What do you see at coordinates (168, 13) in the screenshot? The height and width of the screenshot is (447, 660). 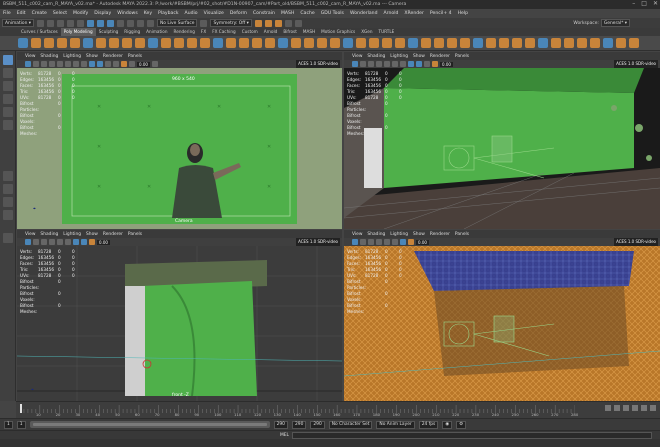 I see `menu-playback: Playback` at bounding box center [168, 13].